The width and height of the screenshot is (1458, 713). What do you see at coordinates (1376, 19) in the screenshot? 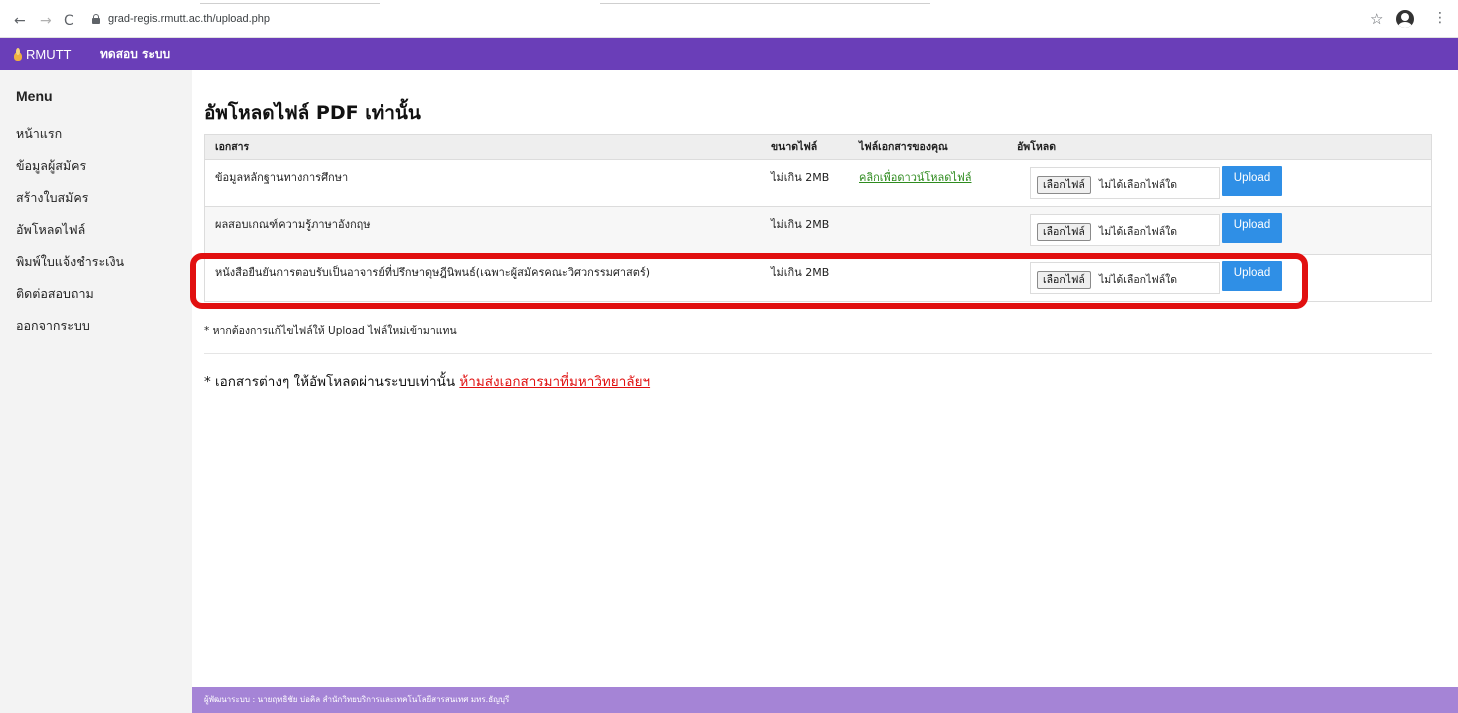
I see `bookmark-star-icon: ☆` at bounding box center [1376, 19].